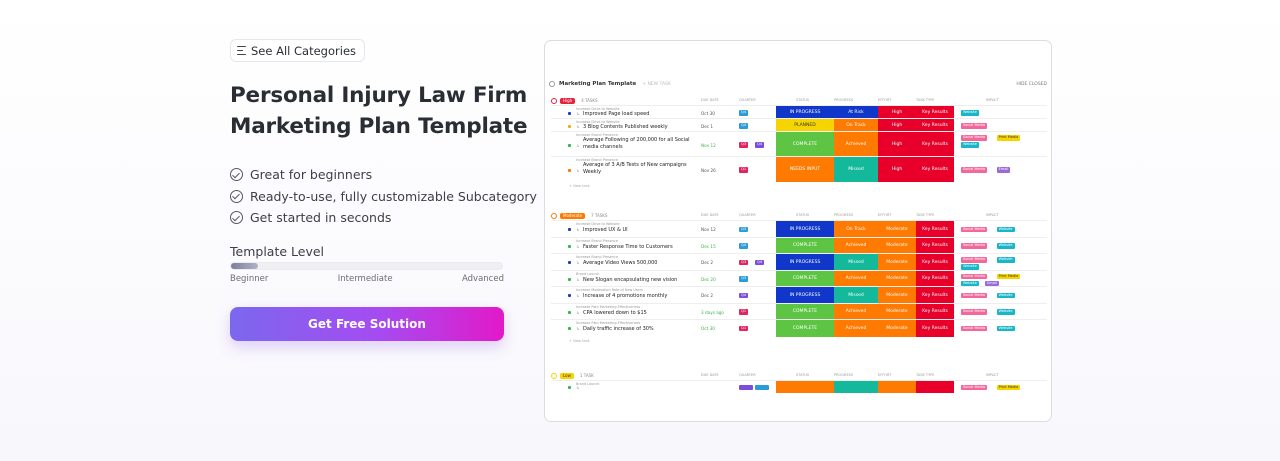 Image resolution: width=1280 pixels, height=461 pixels. I want to click on quarter-tag: Q3, so click(744, 145).